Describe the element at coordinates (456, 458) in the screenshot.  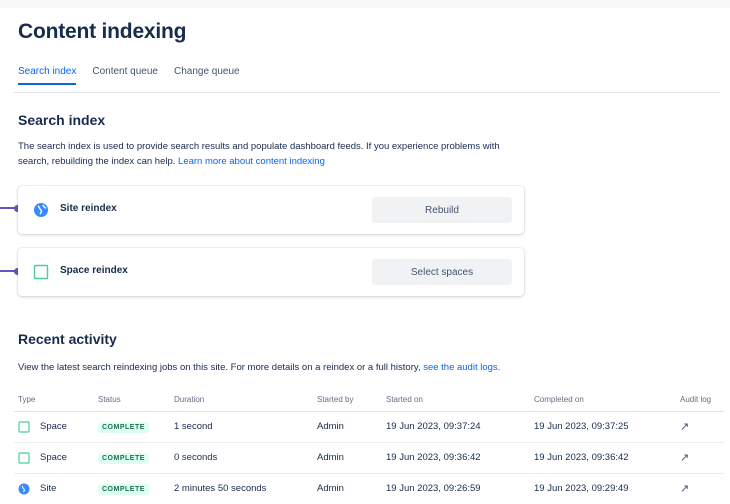
I see `started-on-cell: 19 Jun 2023, 09:36:42` at that location.